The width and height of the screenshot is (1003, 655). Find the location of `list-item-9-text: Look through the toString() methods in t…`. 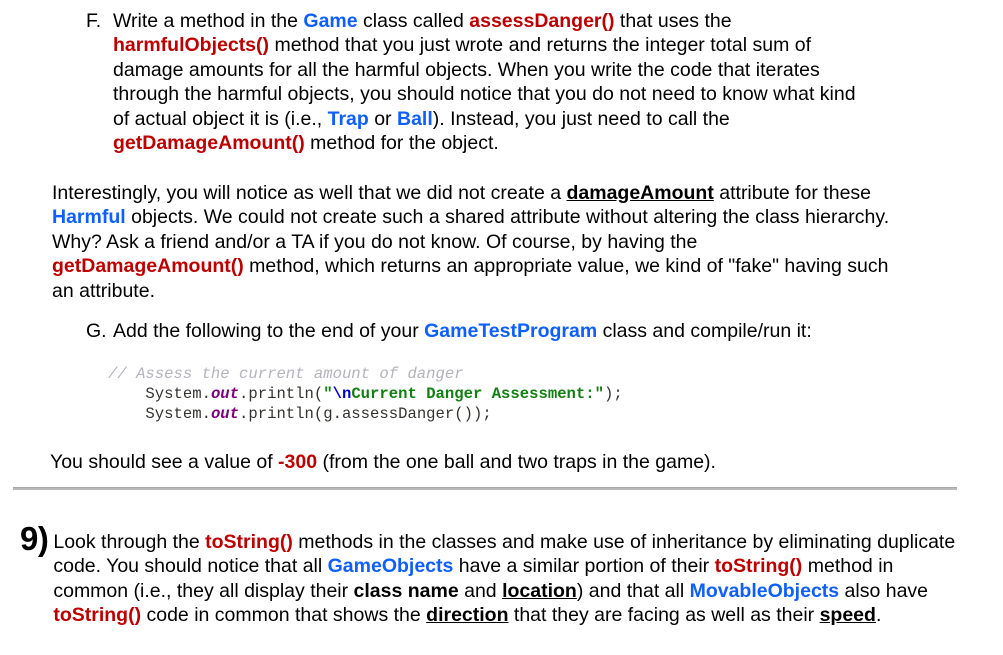

list-item-9-text: Look through the toString() methods in t… is located at coordinates (506, 576).